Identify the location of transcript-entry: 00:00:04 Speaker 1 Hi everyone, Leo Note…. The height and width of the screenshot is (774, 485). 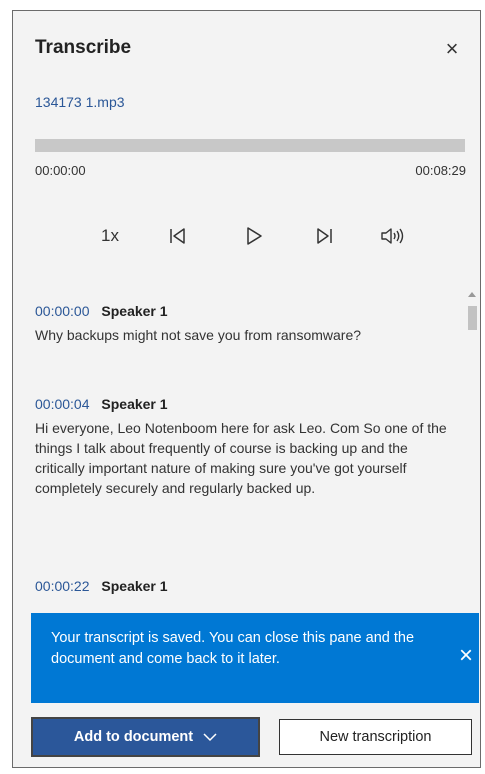
(245, 447).